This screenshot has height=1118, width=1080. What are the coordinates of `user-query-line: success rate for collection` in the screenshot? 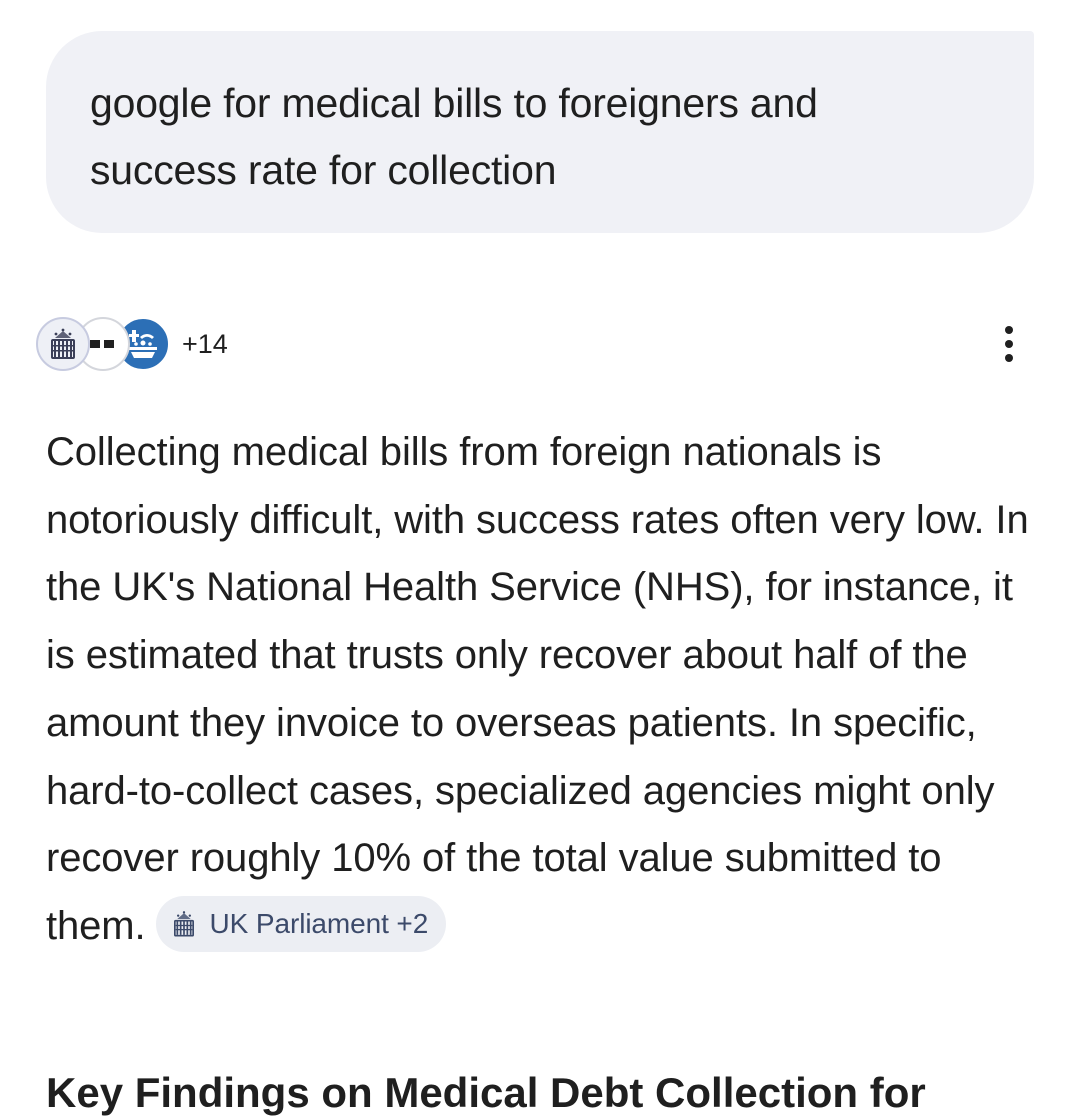 It's located at (323, 170).